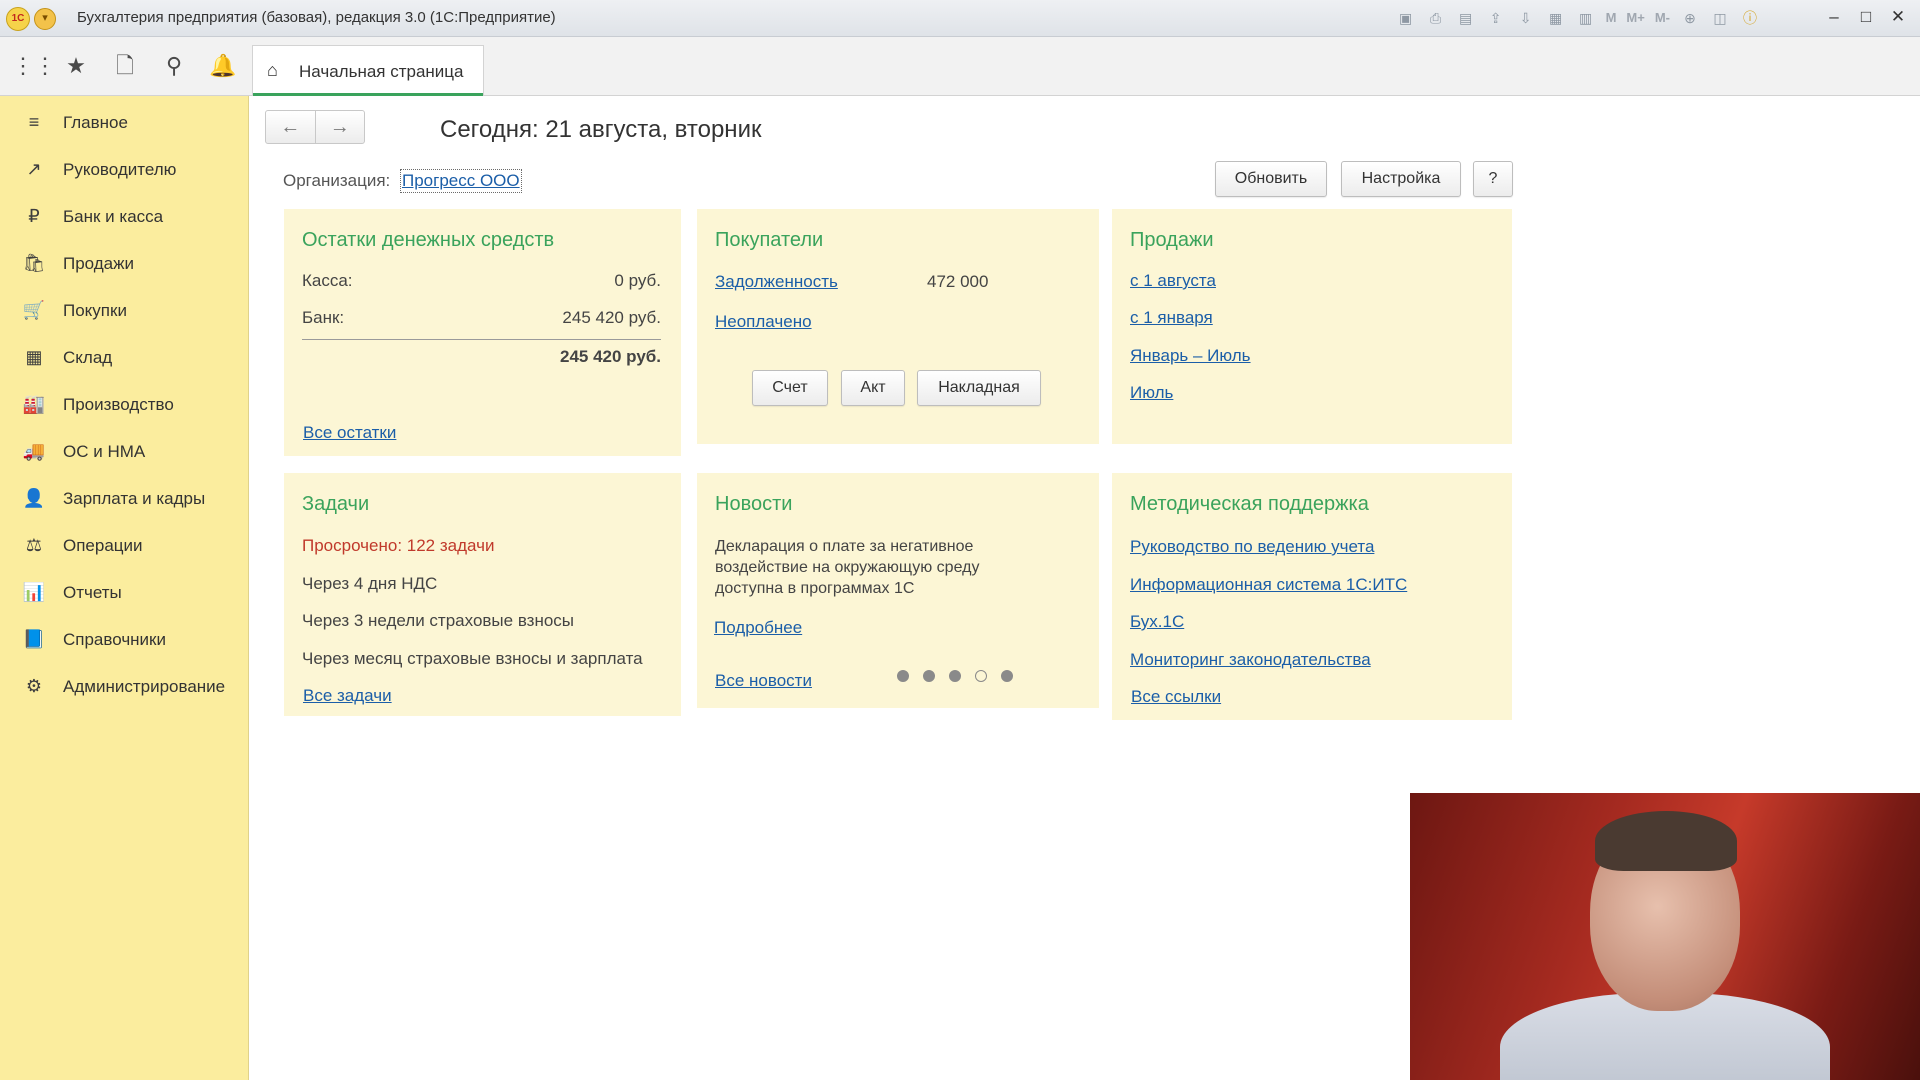 The image size is (1920, 1080). I want to click on sidebar-item-label: ОС и НМА, so click(104, 451).